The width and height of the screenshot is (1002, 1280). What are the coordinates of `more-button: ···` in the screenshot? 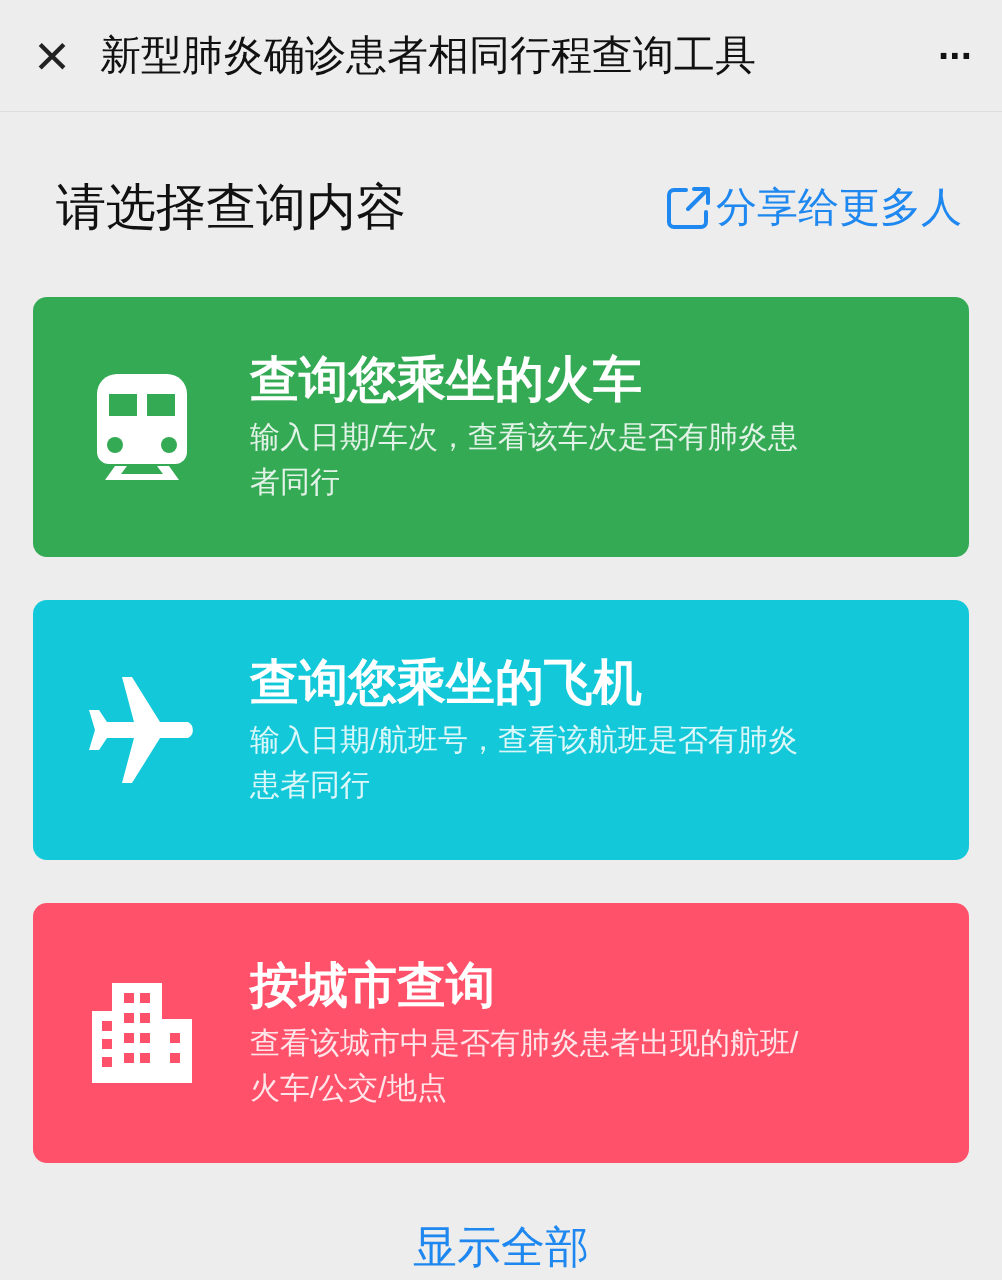 It's located at (955, 55).